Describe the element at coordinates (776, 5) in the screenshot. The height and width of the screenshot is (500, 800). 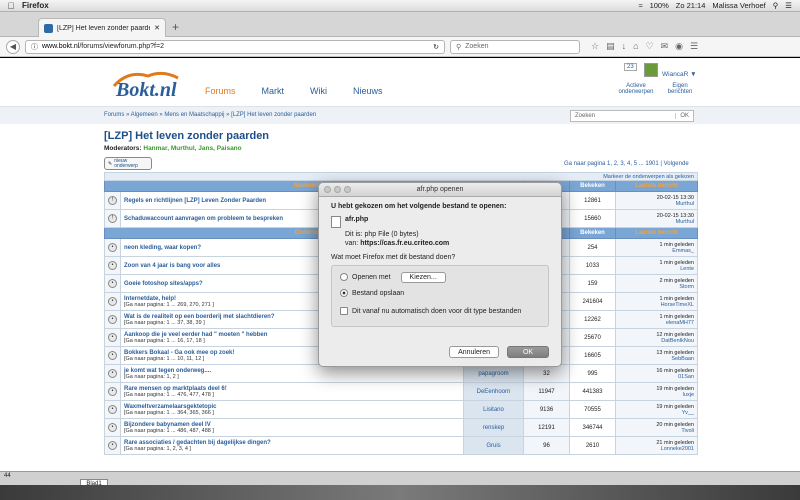
I see `spotlight-icon: ⚲` at that location.